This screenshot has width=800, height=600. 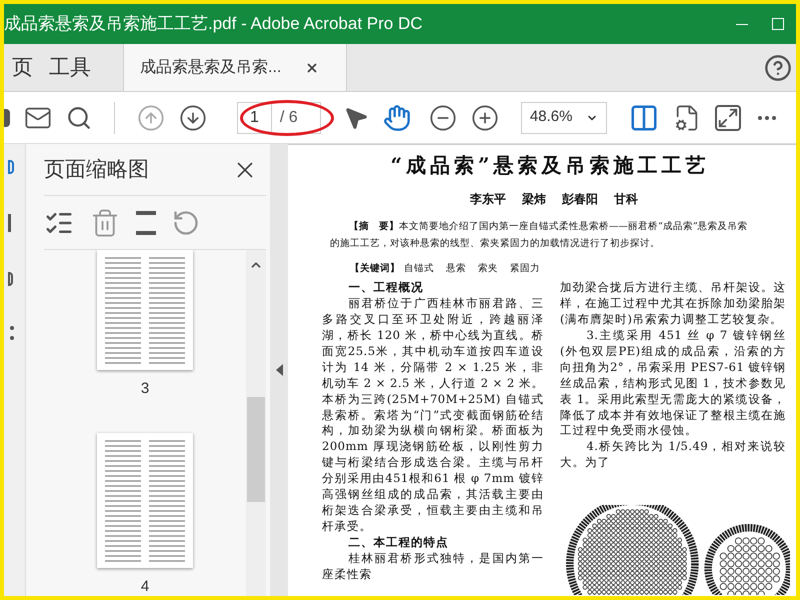 What do you see at coordinates (539, 235) in the screenshot?
I see `abstract-text: 【摘 要】本文简要地介绍了国内第一座自锚式柔性悬索桥——丽君桥“成品索”悬索及吊索的施工工艺，对该种悬索的线型、索夹紧固力的加载情况进行了初步探讨。` at bounding box center [539, 235].